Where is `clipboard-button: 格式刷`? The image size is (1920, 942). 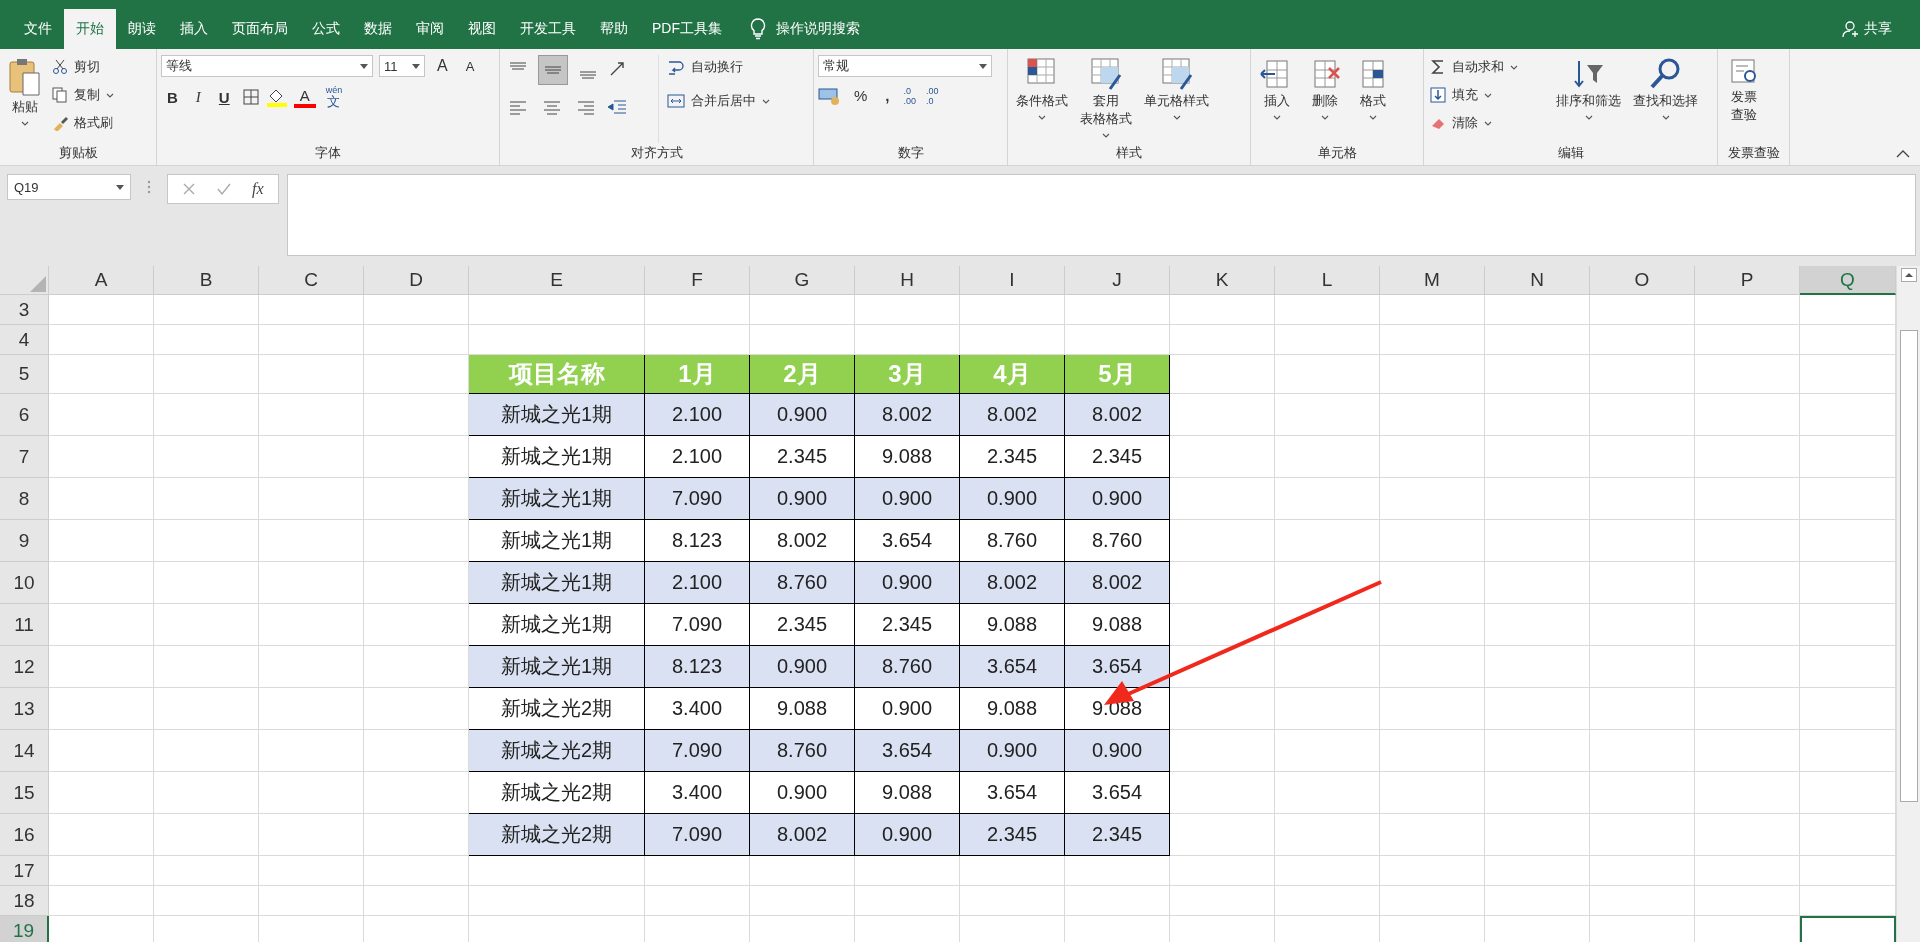
clipboard-button: 格式刷 is located at coordinates (83, 123).